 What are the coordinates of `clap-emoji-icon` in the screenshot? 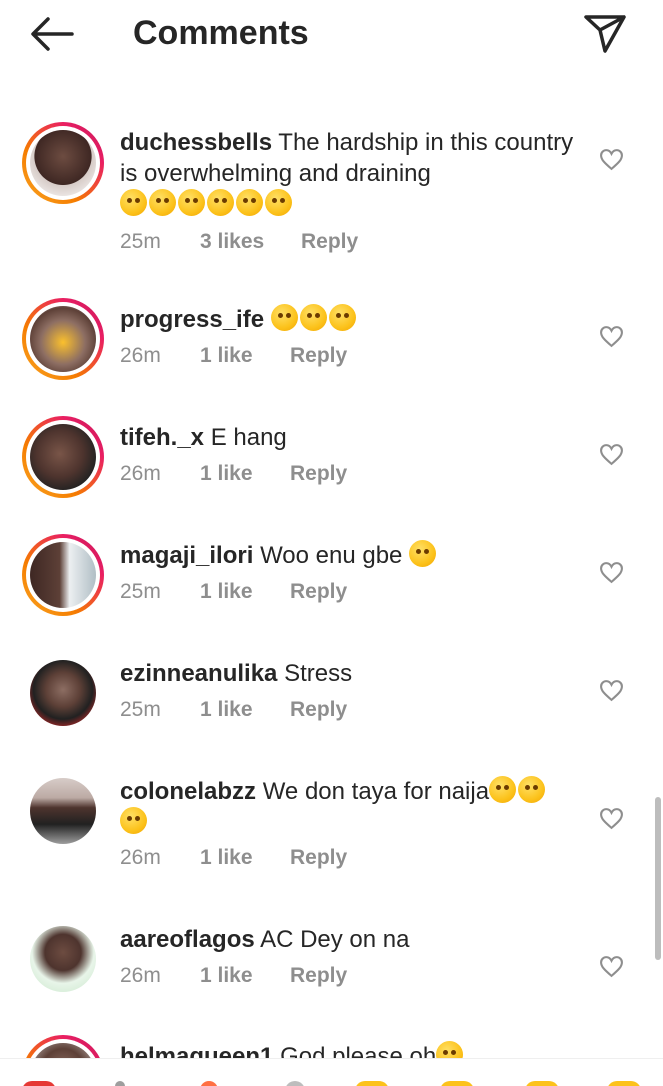 It's located at (295, 1083).